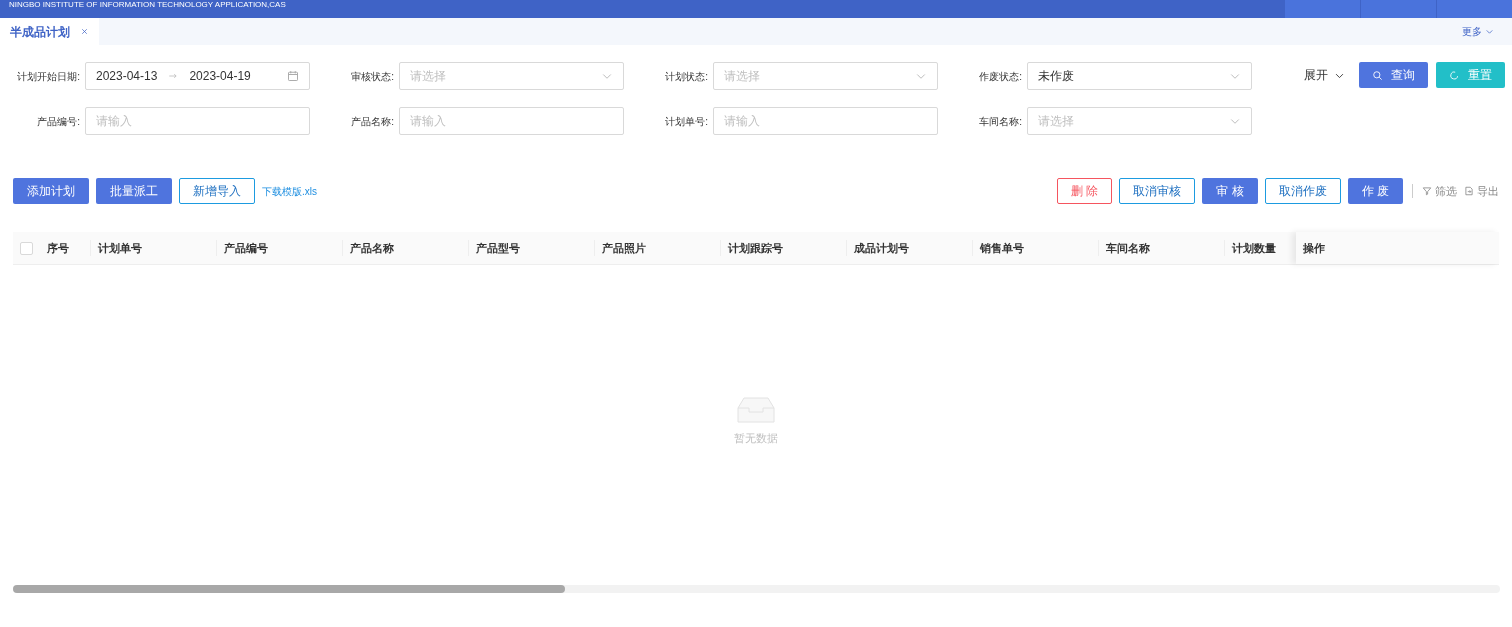 The height and width of the screenshot is (627, 1512). I want to click on more-menu: 更多, so click(1478, 31).